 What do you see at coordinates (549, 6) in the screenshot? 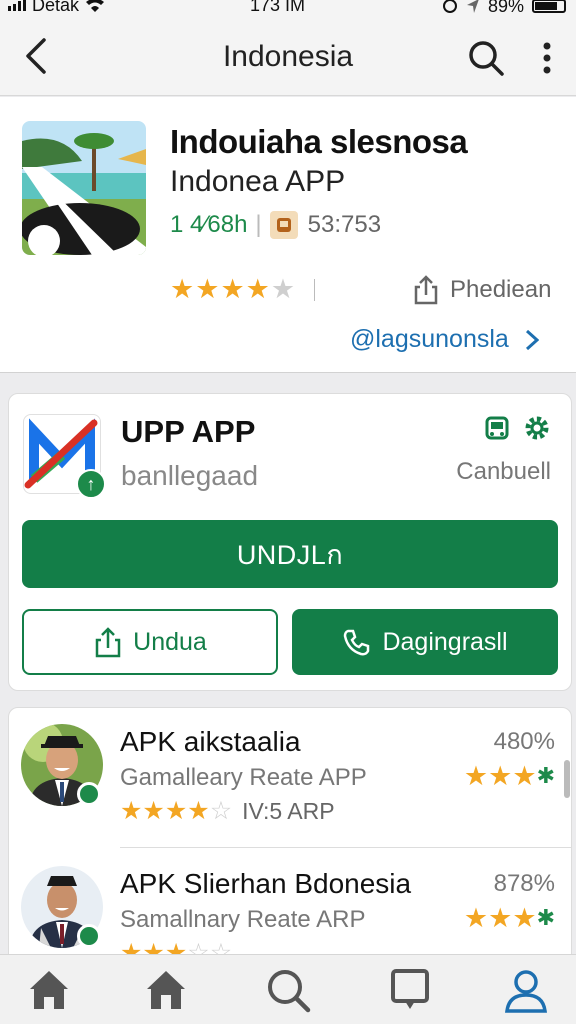
I see `battery-icon` at bounding box center [549, 6].